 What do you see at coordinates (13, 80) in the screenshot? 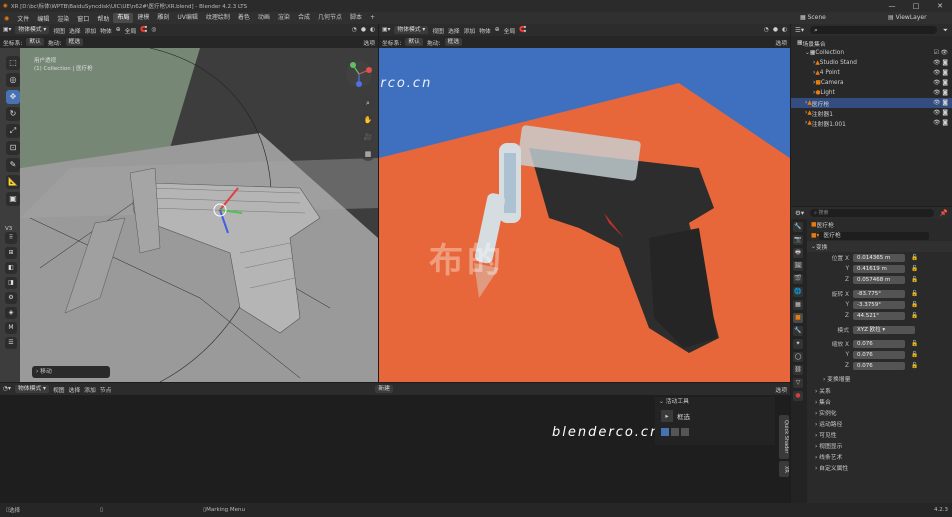
I see `cursor-tool-icon: ◎` at bounding box center [13, 80].